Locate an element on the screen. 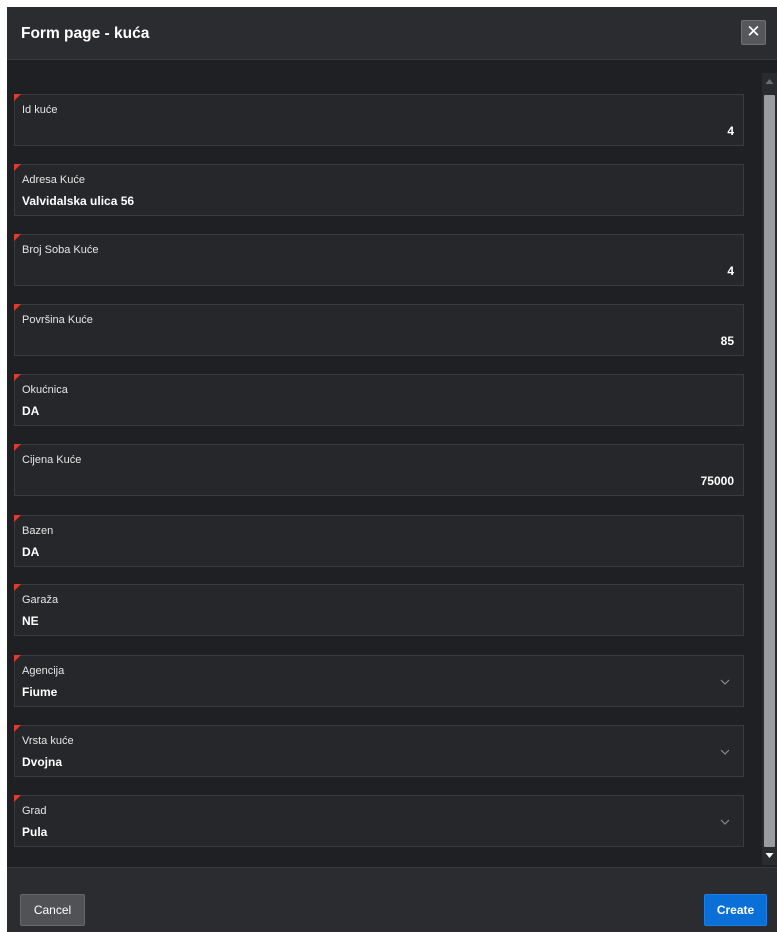  field-label: Površina Kuće is located at coordinates (57, 320).